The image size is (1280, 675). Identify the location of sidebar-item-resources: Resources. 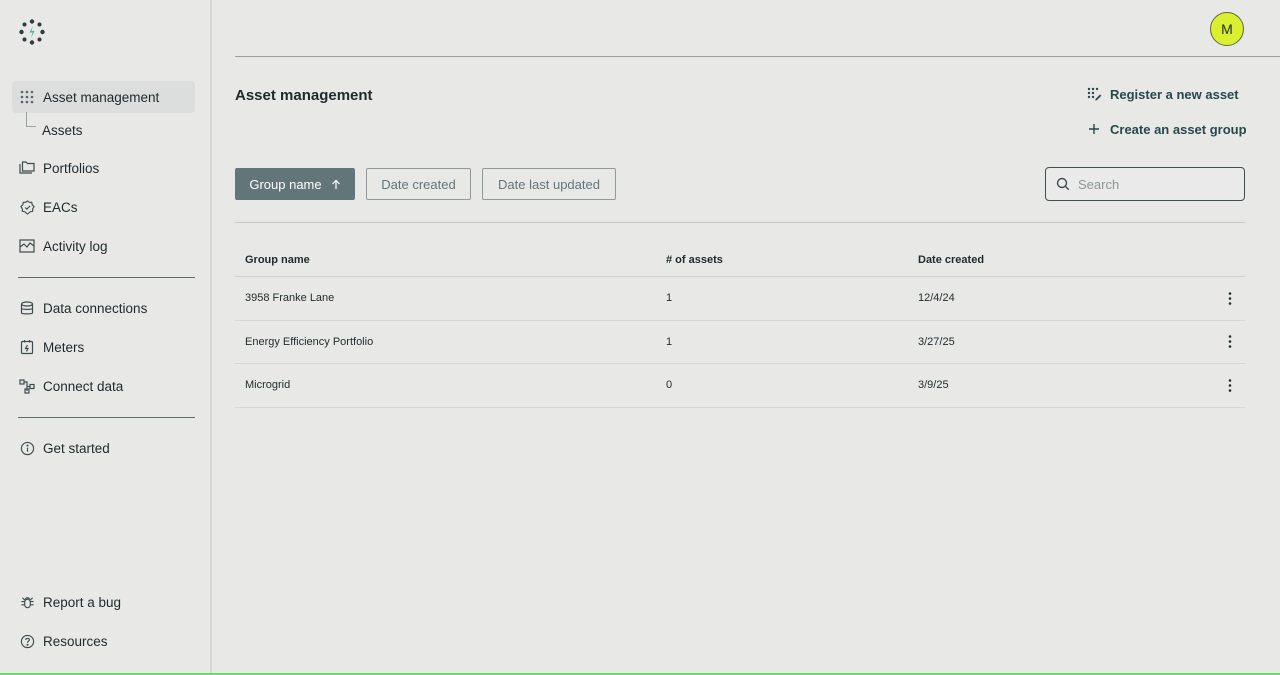
(103, 641).